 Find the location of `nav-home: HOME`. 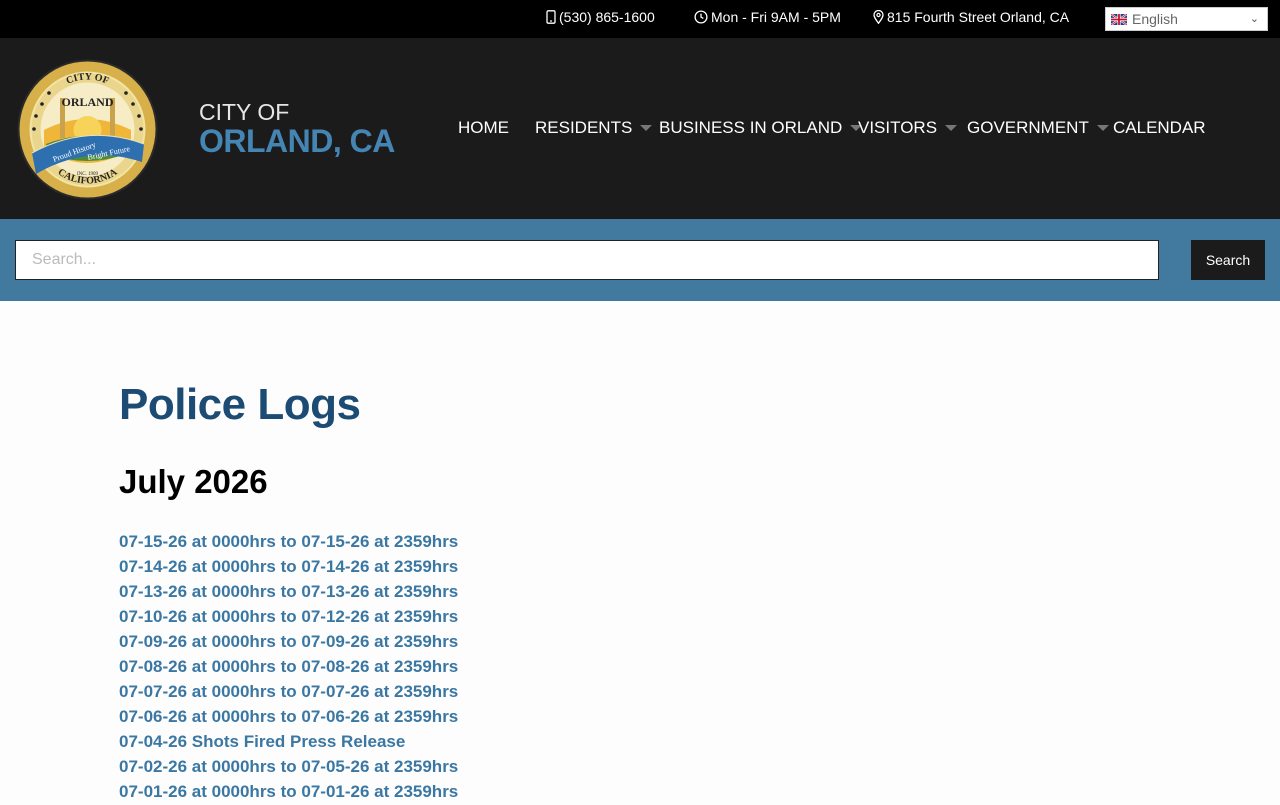

nav-home: HOME is located at coordinates (483, 128).